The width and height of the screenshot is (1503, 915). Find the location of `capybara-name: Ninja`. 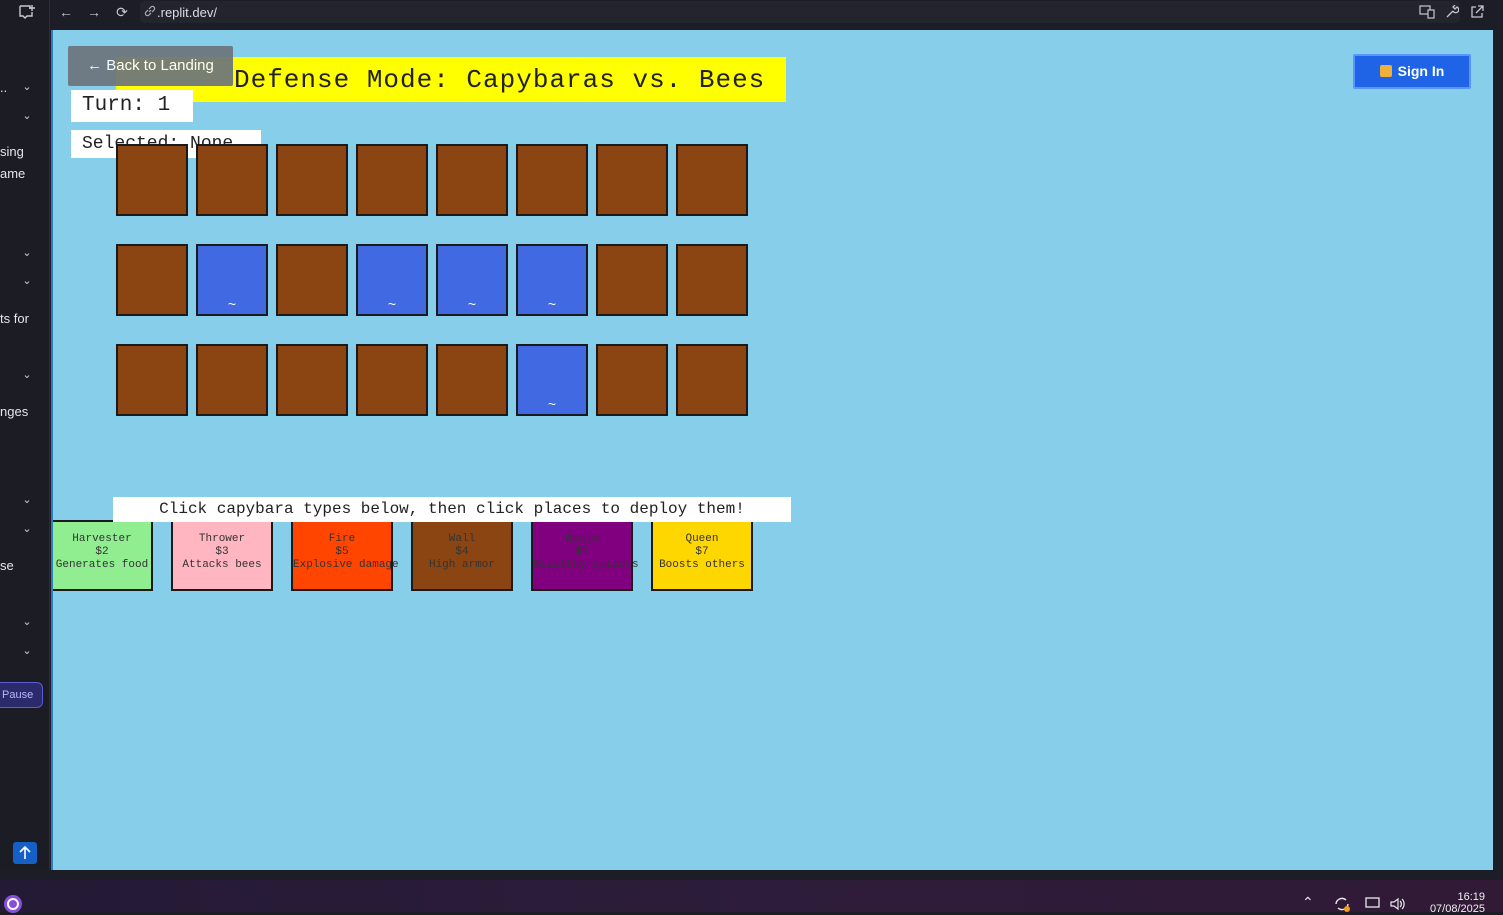

capybara-name: Ninja is located at coordinates (582, 539).